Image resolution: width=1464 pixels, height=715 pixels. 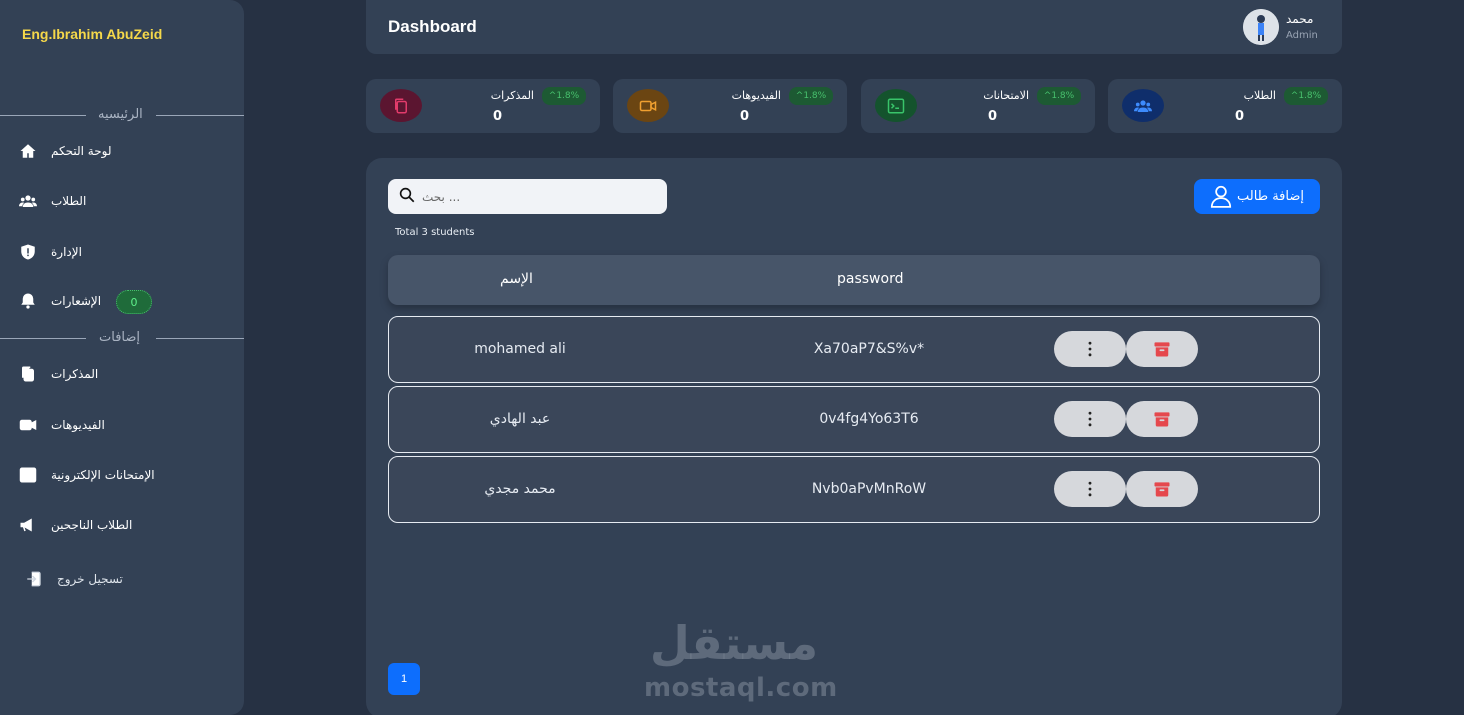 What do you see at coordinates (78, 425) in the screenshot?
I see `sidebar-item-label: الفيديوهات` at bounding box center [78, 425].